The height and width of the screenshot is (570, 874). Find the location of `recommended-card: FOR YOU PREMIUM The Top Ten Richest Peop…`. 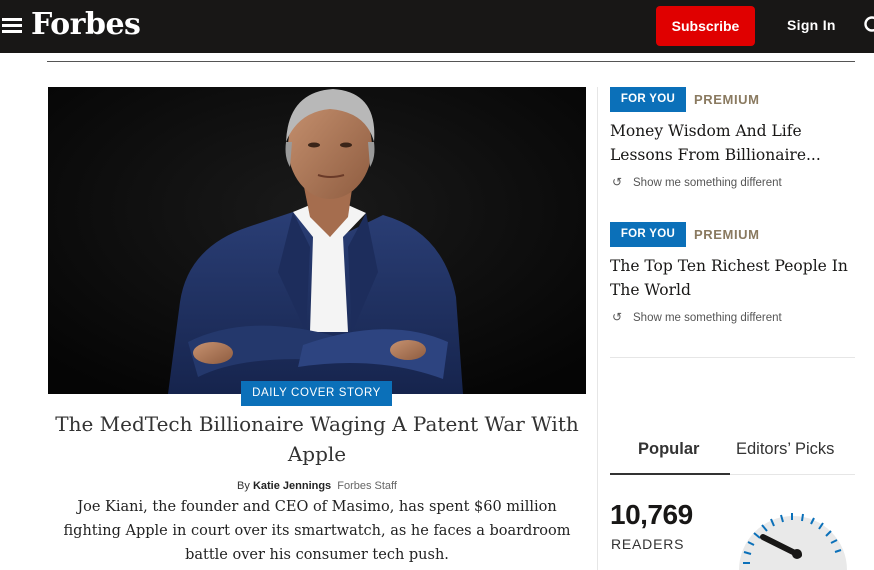

recommended-card: FOR YOU PREMIUM The Top Ten Richest Peop… is located at coordinates (733, 279).